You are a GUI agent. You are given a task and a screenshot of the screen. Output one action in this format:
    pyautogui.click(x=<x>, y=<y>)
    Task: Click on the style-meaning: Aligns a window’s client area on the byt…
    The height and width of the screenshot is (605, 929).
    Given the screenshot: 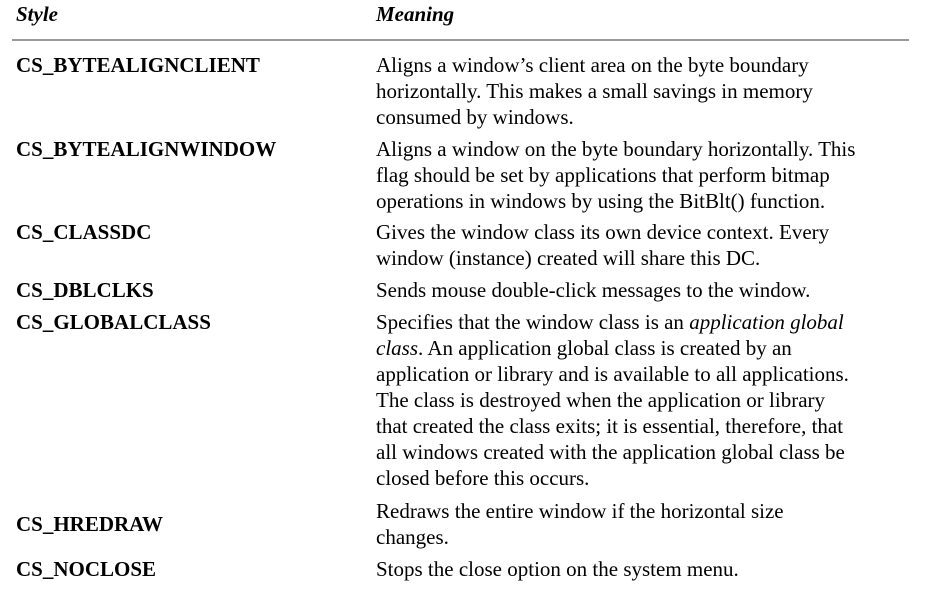 What is the action you would take?
    pyautogui.click(x=646, y=91)
    